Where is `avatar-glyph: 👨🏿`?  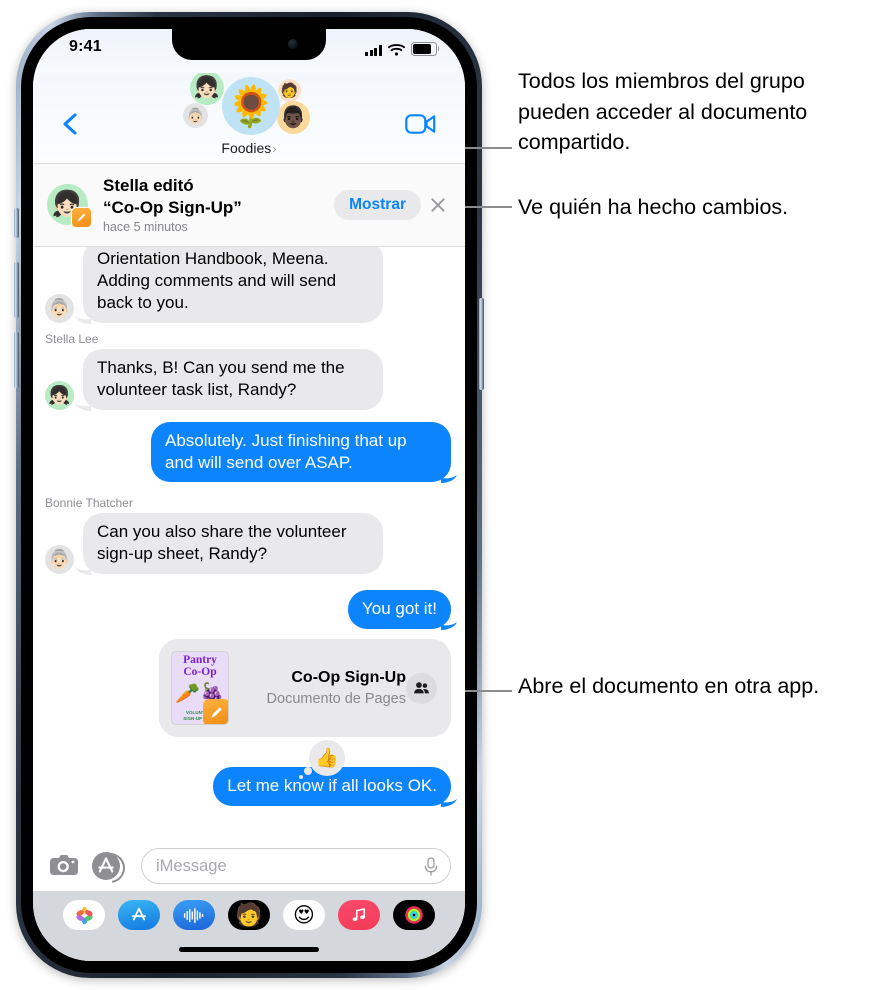
avatar-glyph: 👨🏿 is located at coordinates (293, 117).